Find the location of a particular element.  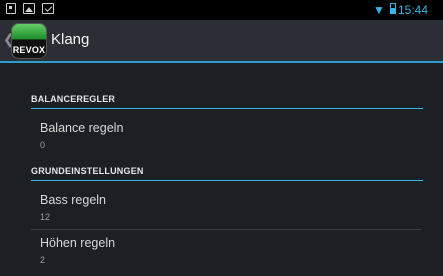

status-clock: 15:44 is located at coordinates (413, 10).